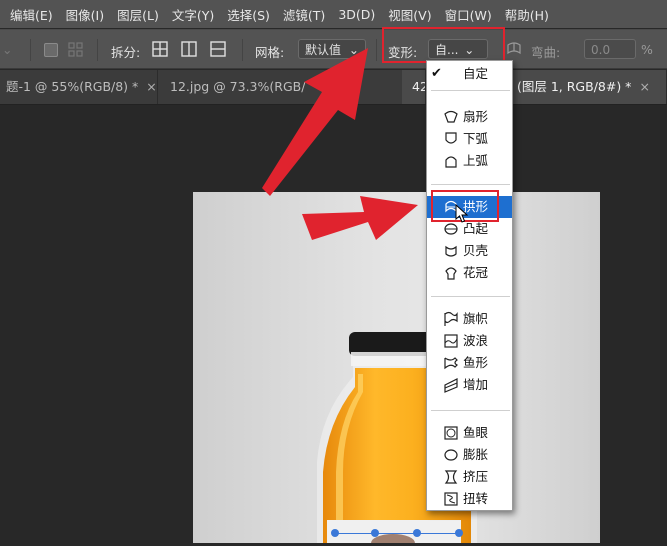 Image resolution: width=667 pixels, height=546 pixels. I want to click on flower-icon, so click(451, 273).